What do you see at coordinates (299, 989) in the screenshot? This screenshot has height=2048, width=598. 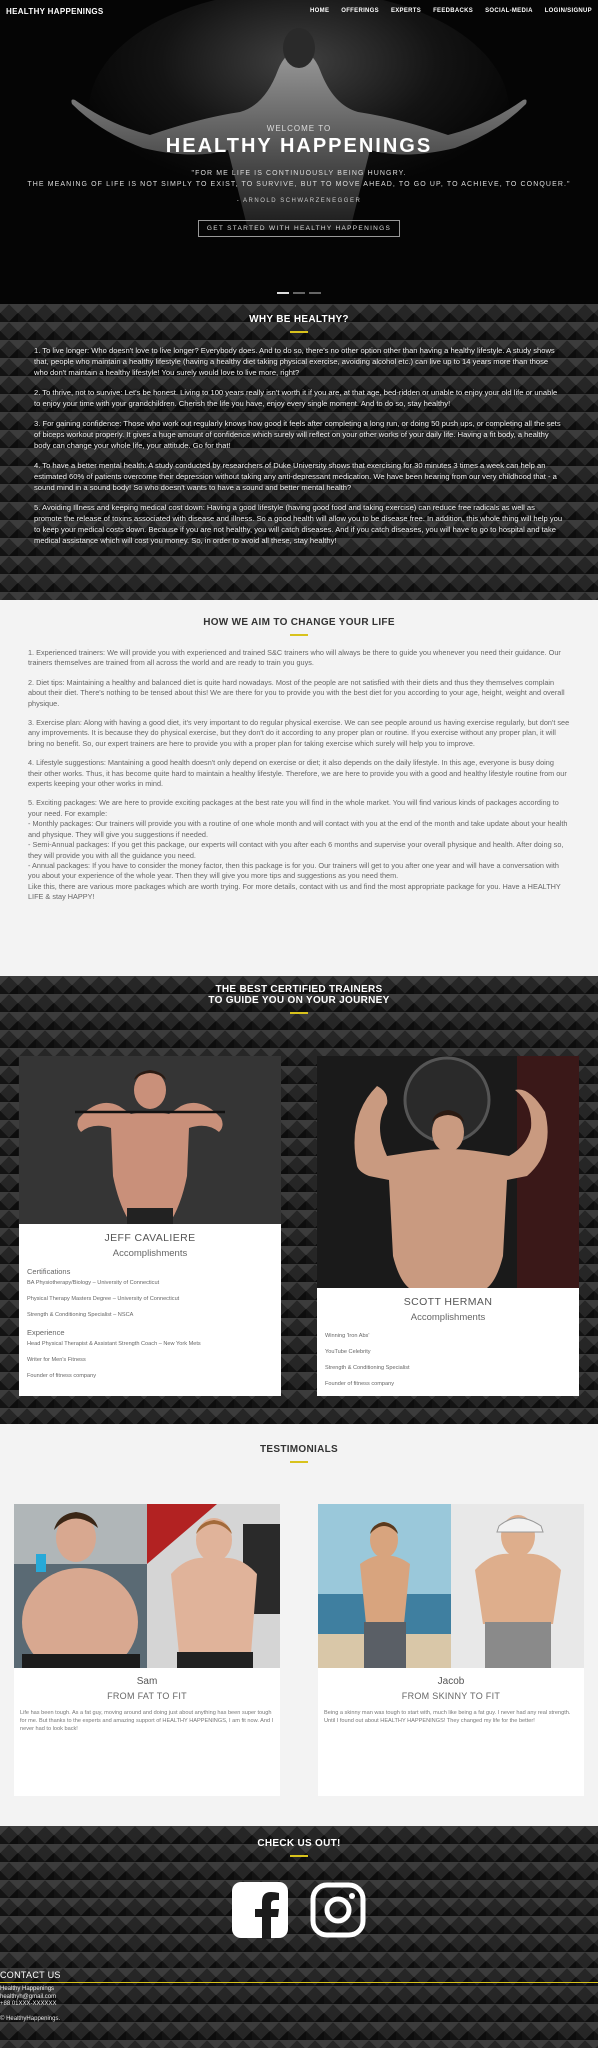 I see `trainers-title-line-1: THE BEST CERTIFIED TRAINERS` at bounding box center [299, 989].